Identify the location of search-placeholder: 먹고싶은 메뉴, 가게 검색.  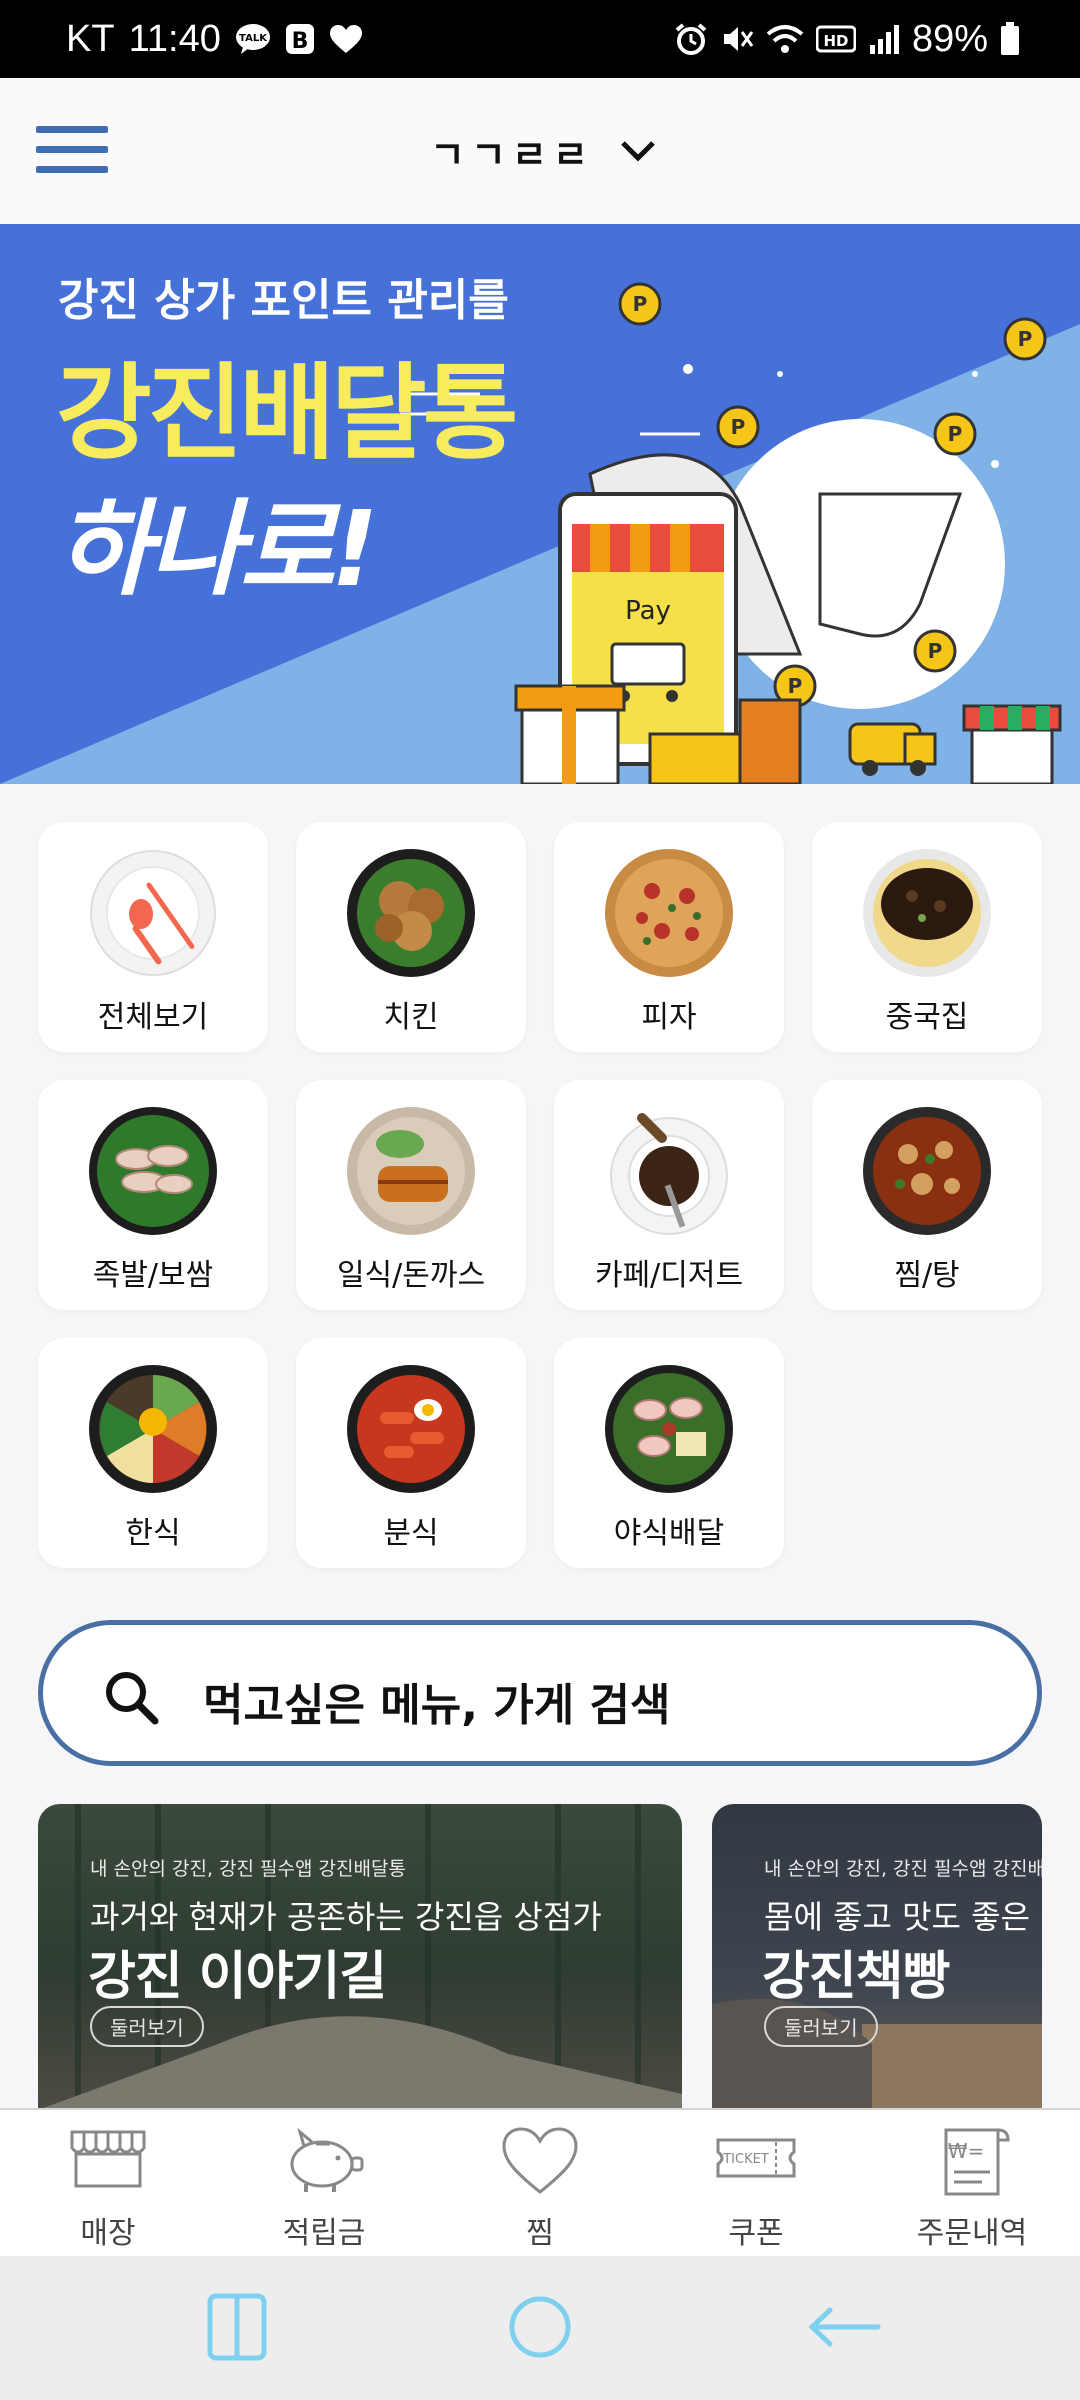
(437, 1705).